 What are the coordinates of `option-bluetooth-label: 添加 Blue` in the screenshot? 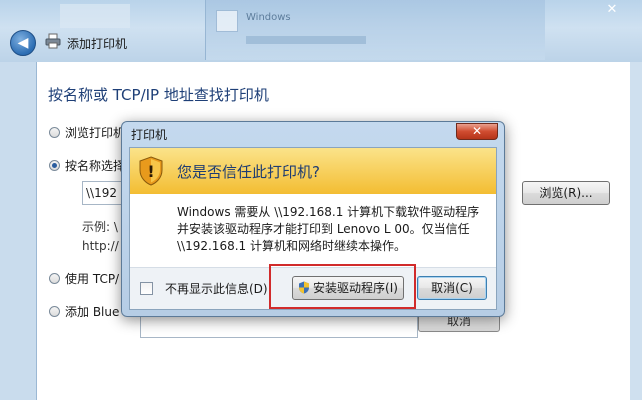 It's located at (92, 312).